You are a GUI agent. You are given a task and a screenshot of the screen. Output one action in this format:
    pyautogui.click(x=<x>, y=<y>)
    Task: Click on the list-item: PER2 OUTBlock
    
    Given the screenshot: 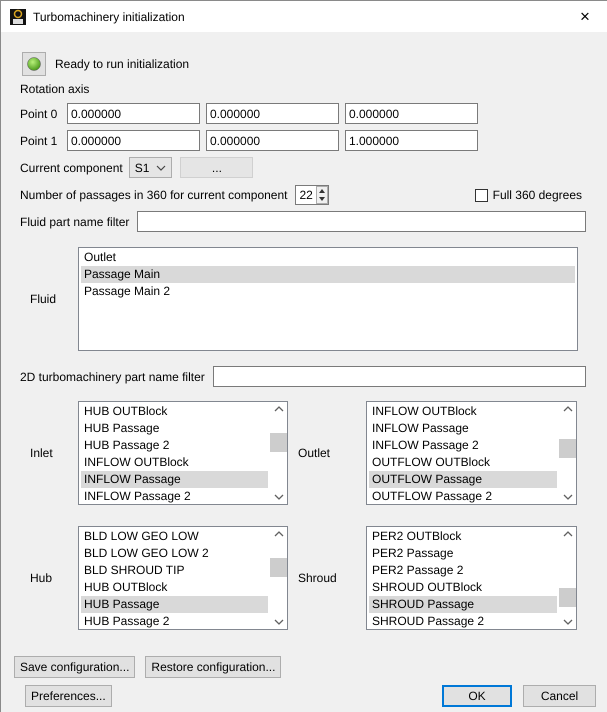 What is the action you would take?
    pyautogui.click(x=463, y=536)
    